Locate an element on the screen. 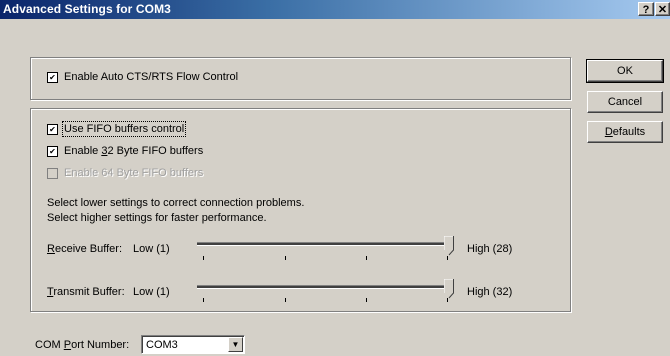 The image size is (670, 356). receive-high-label: High (28) is located at coordinates (490, 249).